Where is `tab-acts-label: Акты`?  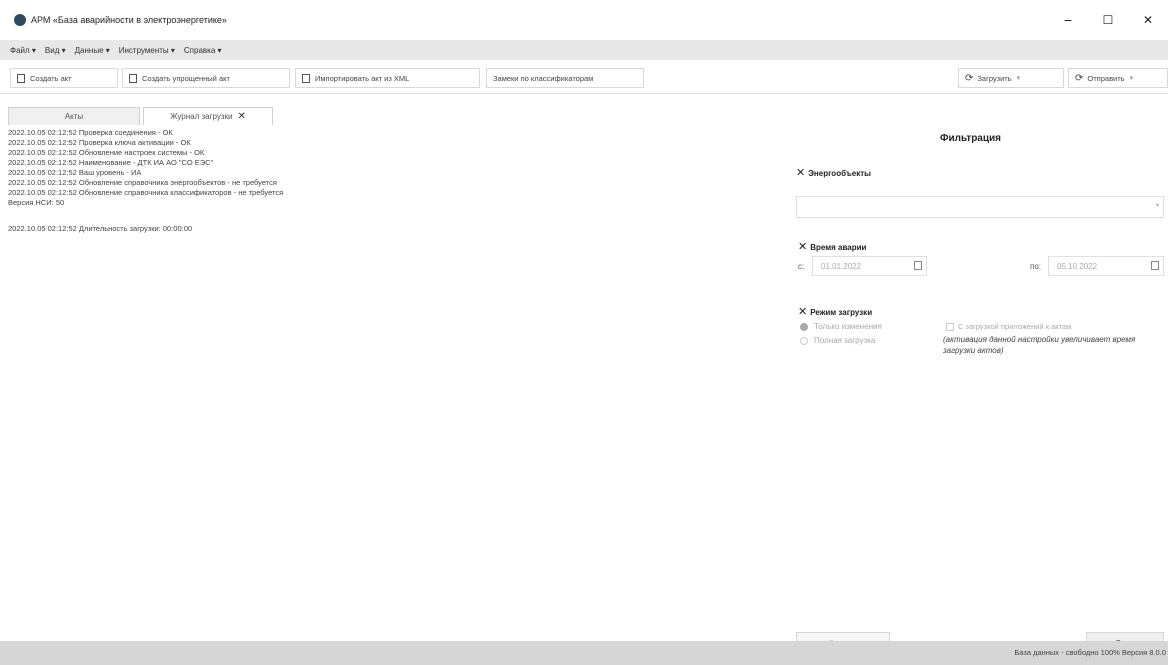
tab-acts-label: Акты is located at coordinates (74, 116).